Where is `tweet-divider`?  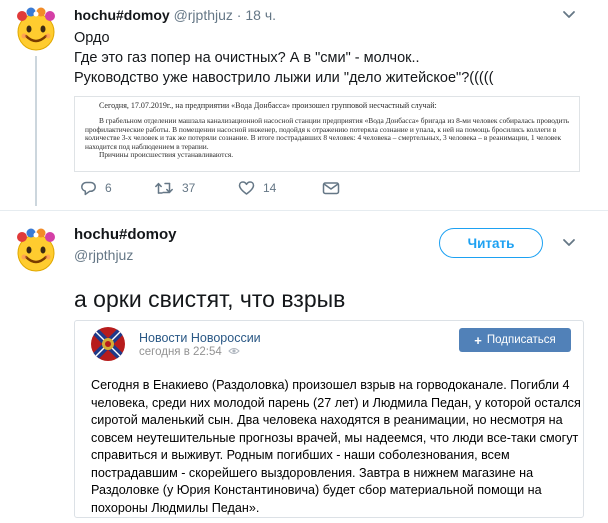 tweet-divider is located at coordinates (304, 210).